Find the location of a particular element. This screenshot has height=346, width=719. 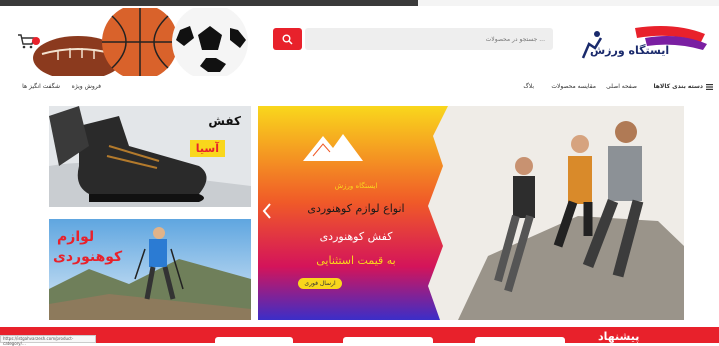

nav-item-compare: مقایسه محصولات is located at coordinates (573, 86).